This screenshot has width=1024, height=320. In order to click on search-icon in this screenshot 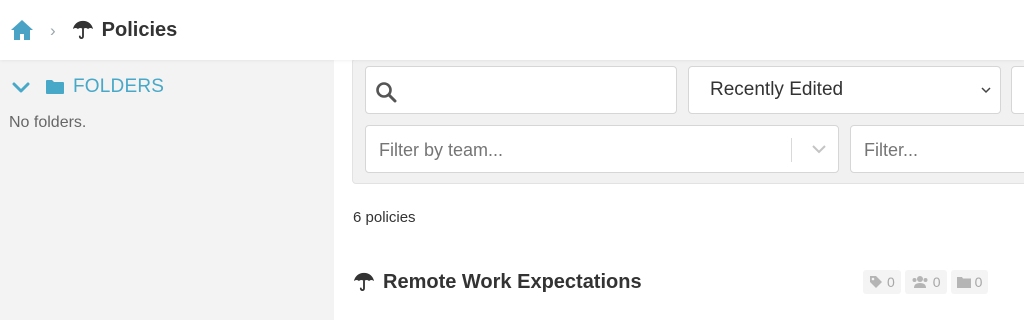, I will do `click(386, 92)`.